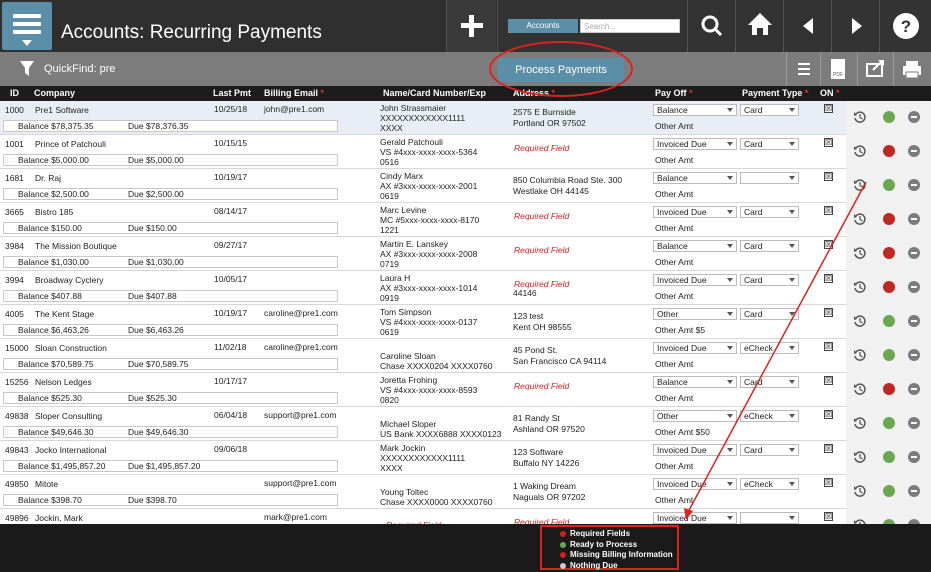  I want to click on company-name: Mitote, so click(46, 484).